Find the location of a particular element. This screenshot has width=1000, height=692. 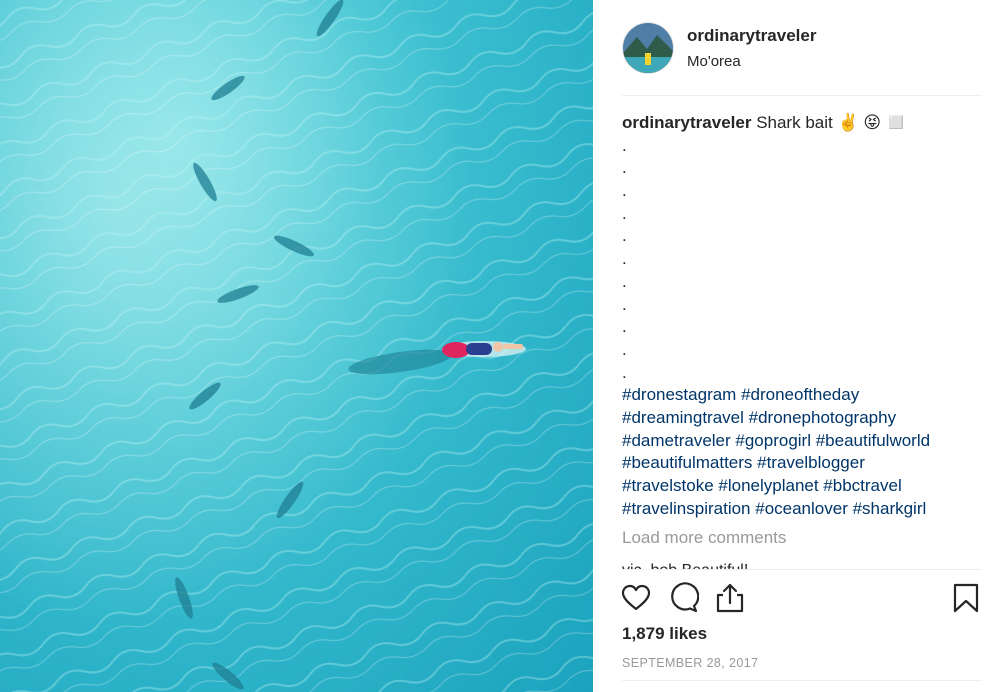

header-divider is located at coordinates (802, 95).